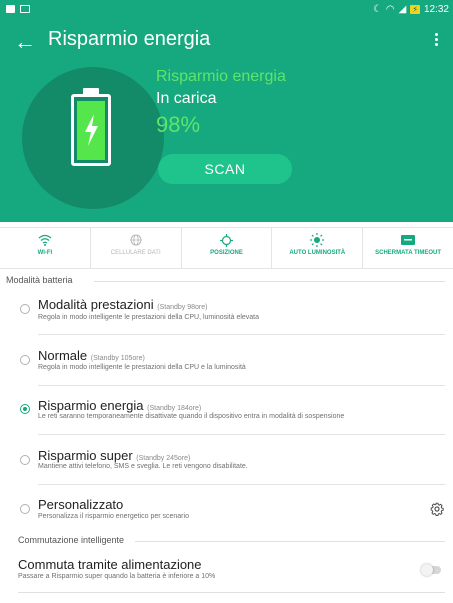 This screenshot has width=453, height=603. I want to click on battery-circle, so click(93, 138).